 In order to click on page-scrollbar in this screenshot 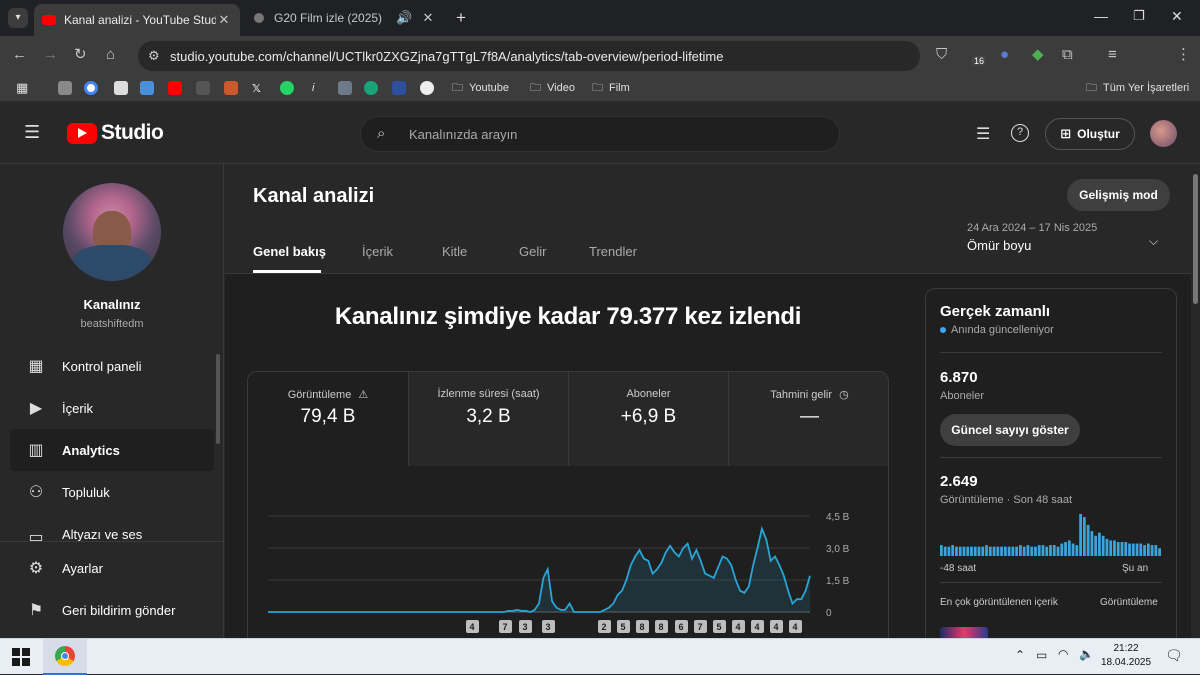, I will do `click(1195, 401)`.